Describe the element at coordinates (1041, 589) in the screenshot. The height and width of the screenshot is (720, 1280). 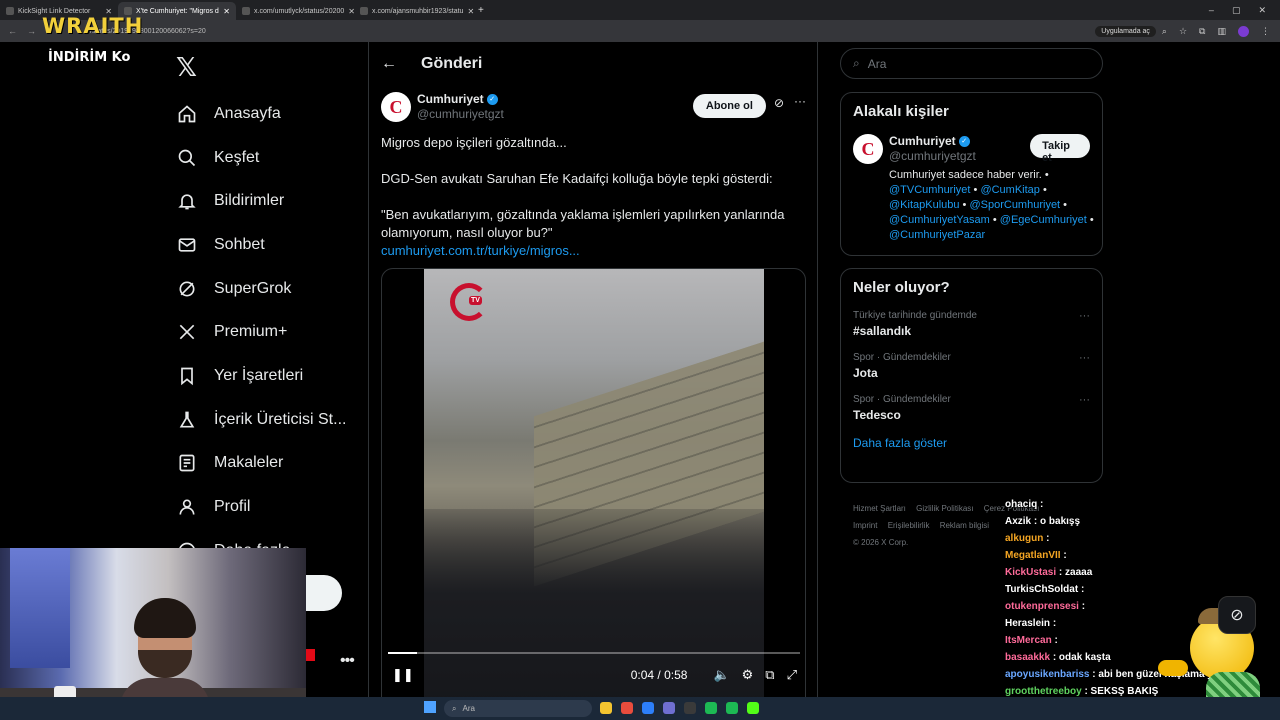
I see `chat-username: TurkisChSoldat` at that location.